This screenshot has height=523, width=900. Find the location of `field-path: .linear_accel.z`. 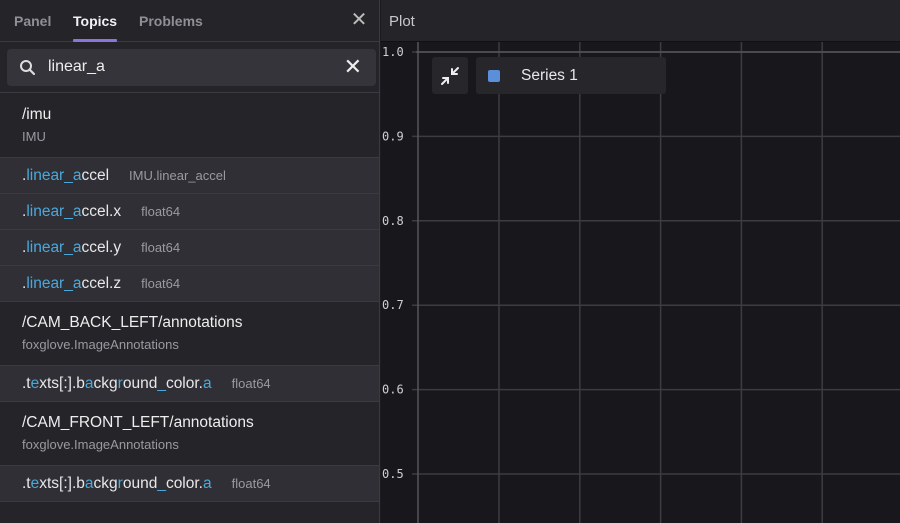

field-path: .linear_accel.z is located at coordinates (71, 283).